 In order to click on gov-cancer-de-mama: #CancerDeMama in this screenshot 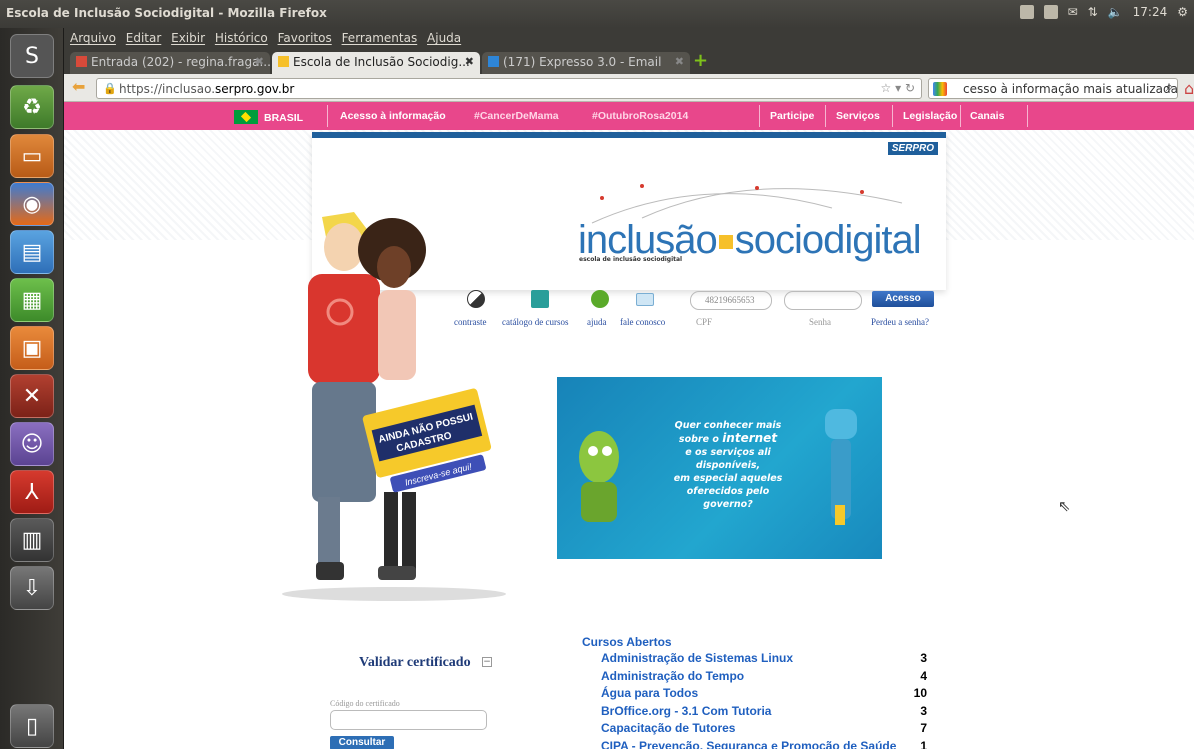, I will do `click(516, 116)`.